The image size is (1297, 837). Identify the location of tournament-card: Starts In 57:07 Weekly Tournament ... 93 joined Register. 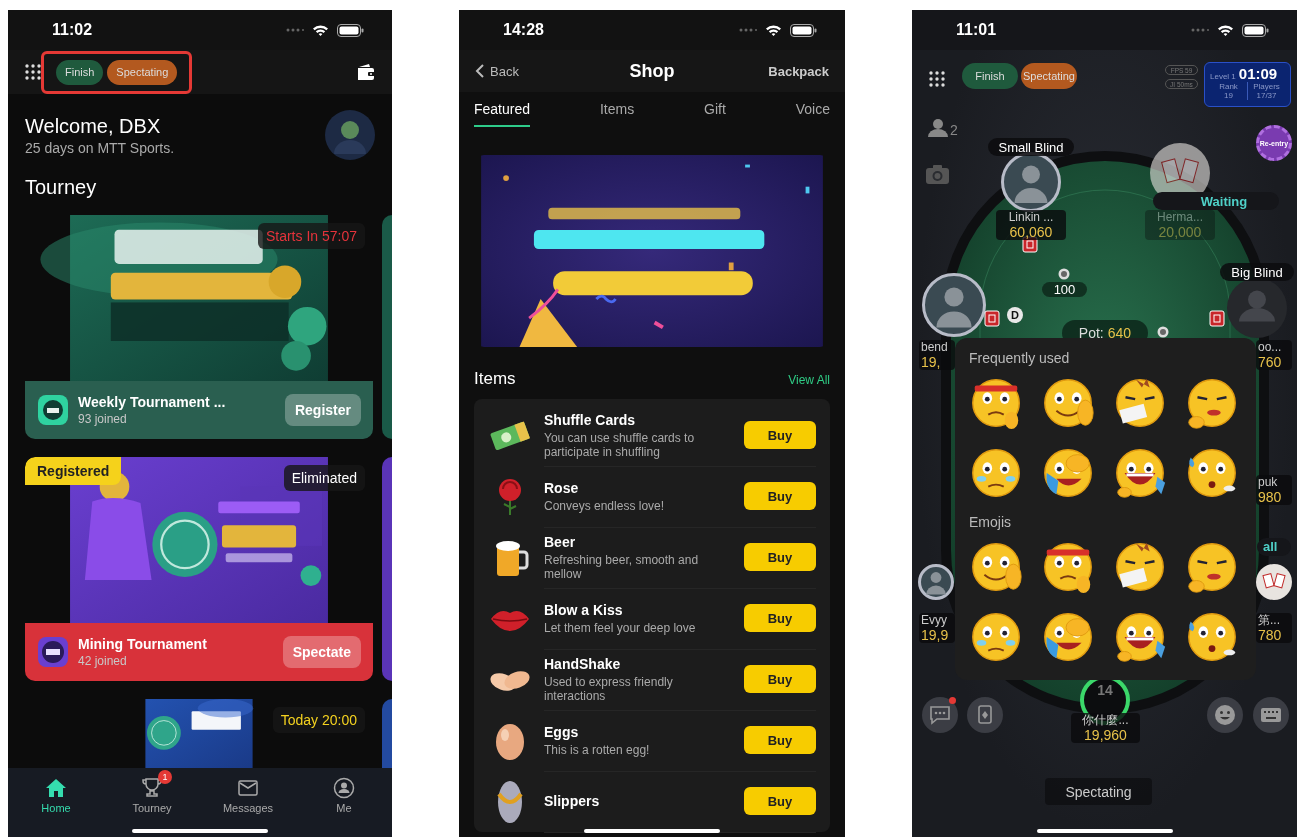
(199, 327).